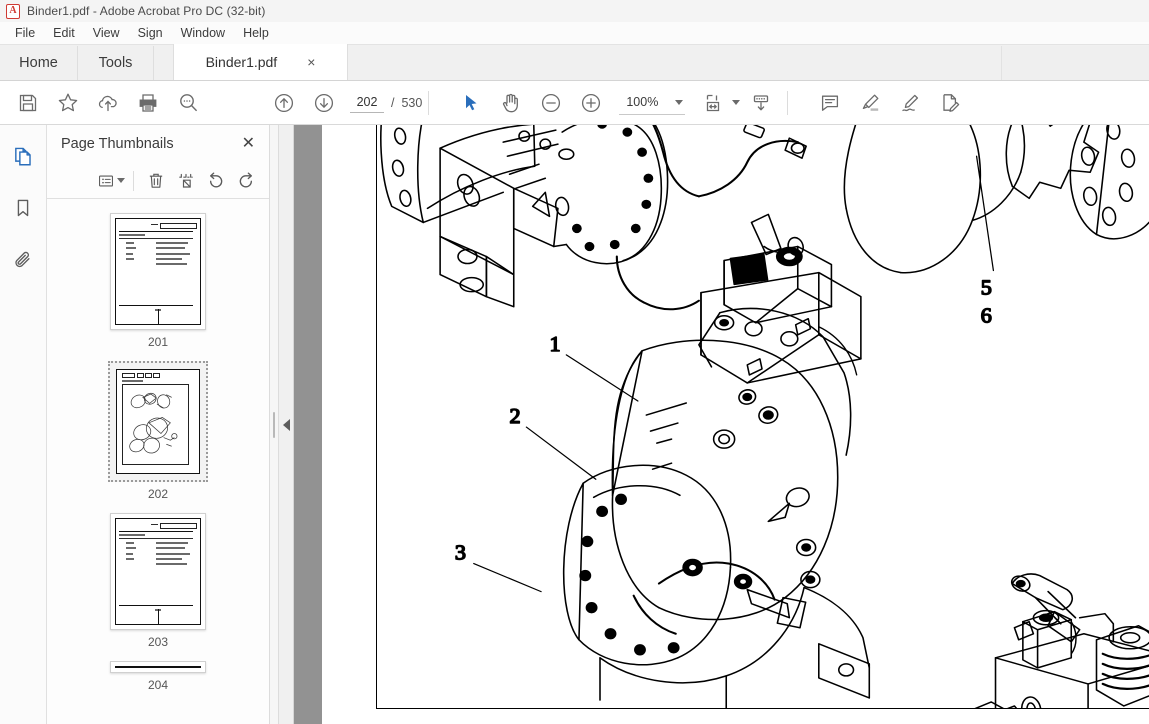 The height and width of the screenshot is (724, 1149). Describe the element at coordinates (111, 181) in the screenshot. I see `thumbnail-options-icon` at that location.